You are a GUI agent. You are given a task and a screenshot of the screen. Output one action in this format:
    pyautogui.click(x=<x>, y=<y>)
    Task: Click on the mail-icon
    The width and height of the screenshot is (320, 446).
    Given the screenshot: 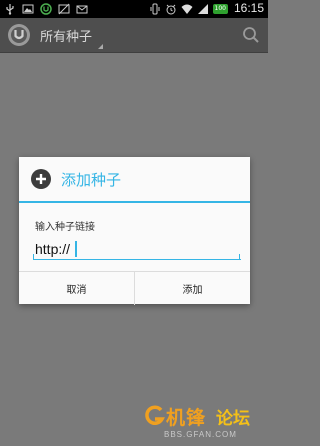 What is the action you would take?
    pyautogui.click(x=82, y=9)
    